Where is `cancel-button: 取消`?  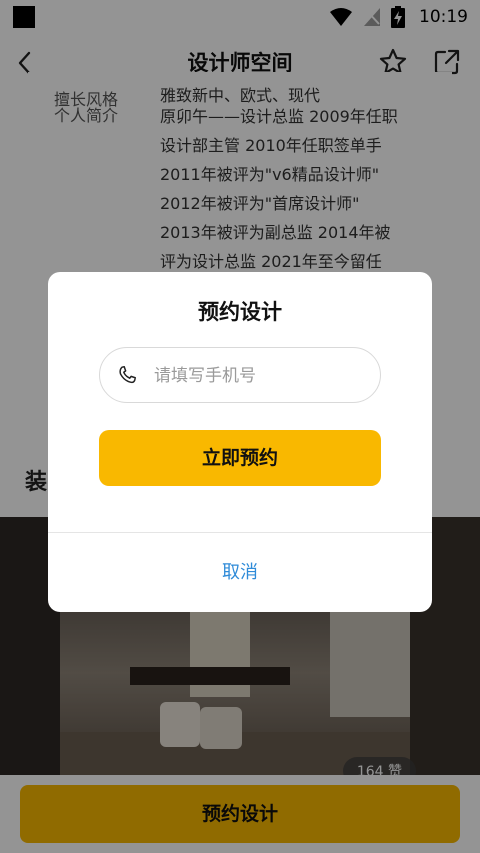
cancel-button: 取消 is located at coordinates (240, 572).